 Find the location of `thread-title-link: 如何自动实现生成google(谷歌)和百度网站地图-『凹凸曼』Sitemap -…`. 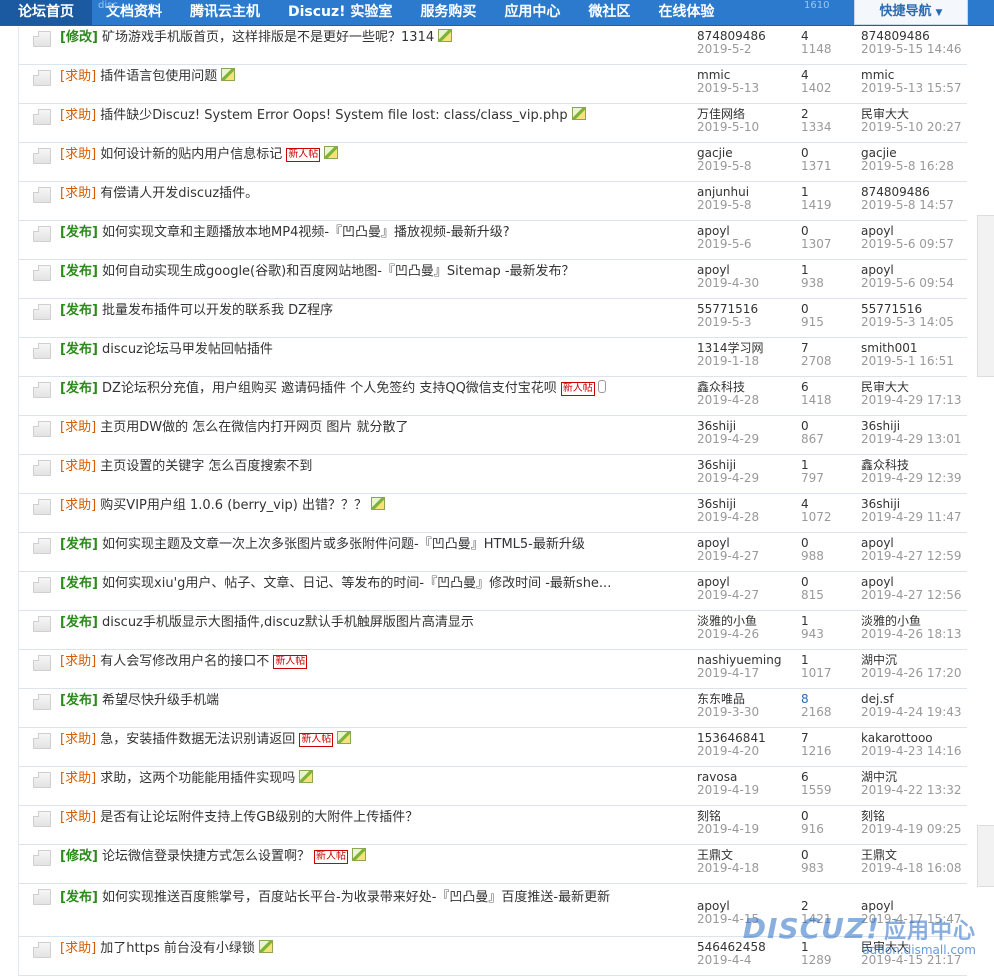

thread-title-link: 如何自动实现生成google(谷歌)和百度网站地图-『凹凸曼』Sitemap -… is located at coordinates (338, 271).